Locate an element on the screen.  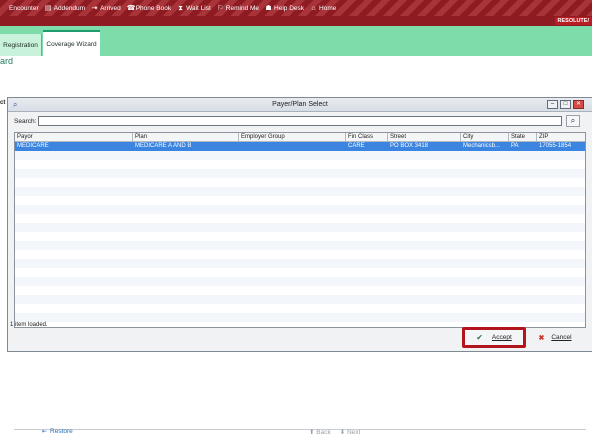
toolbar-remind-me: ⚐ Remind Me is located at coordinates (238, 8).